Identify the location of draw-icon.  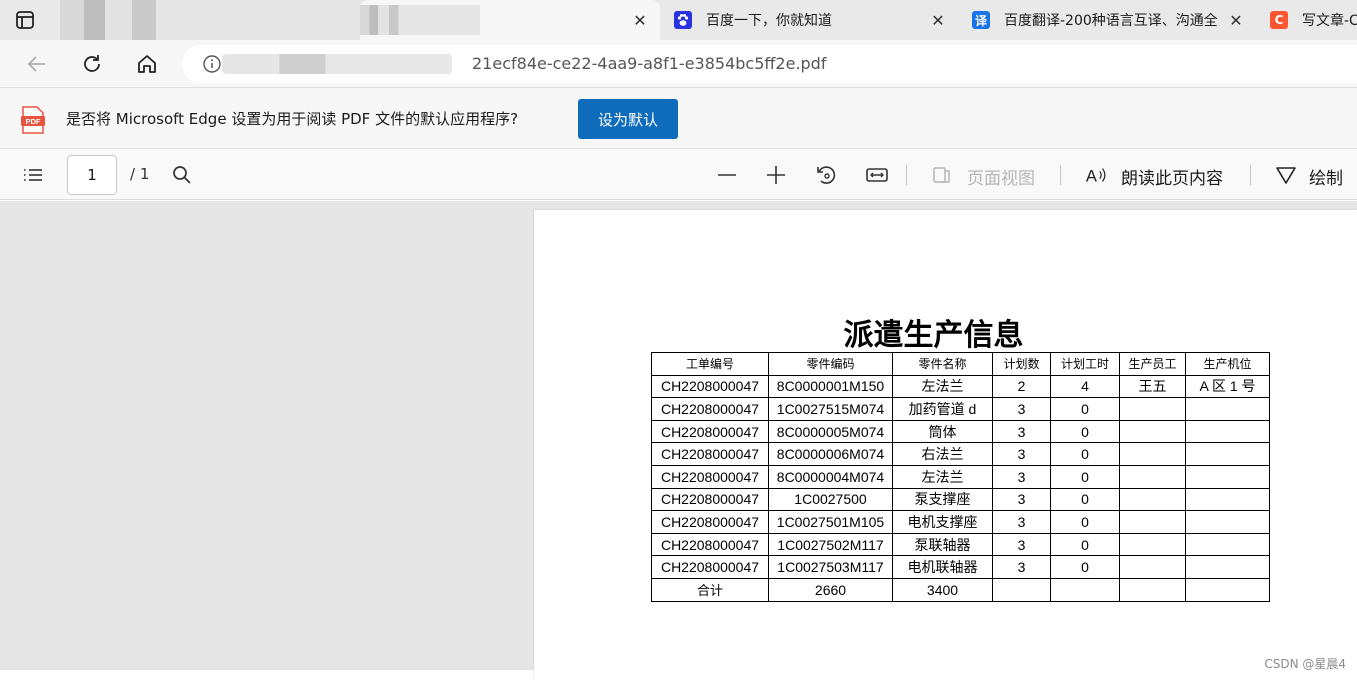
(1286, 175).